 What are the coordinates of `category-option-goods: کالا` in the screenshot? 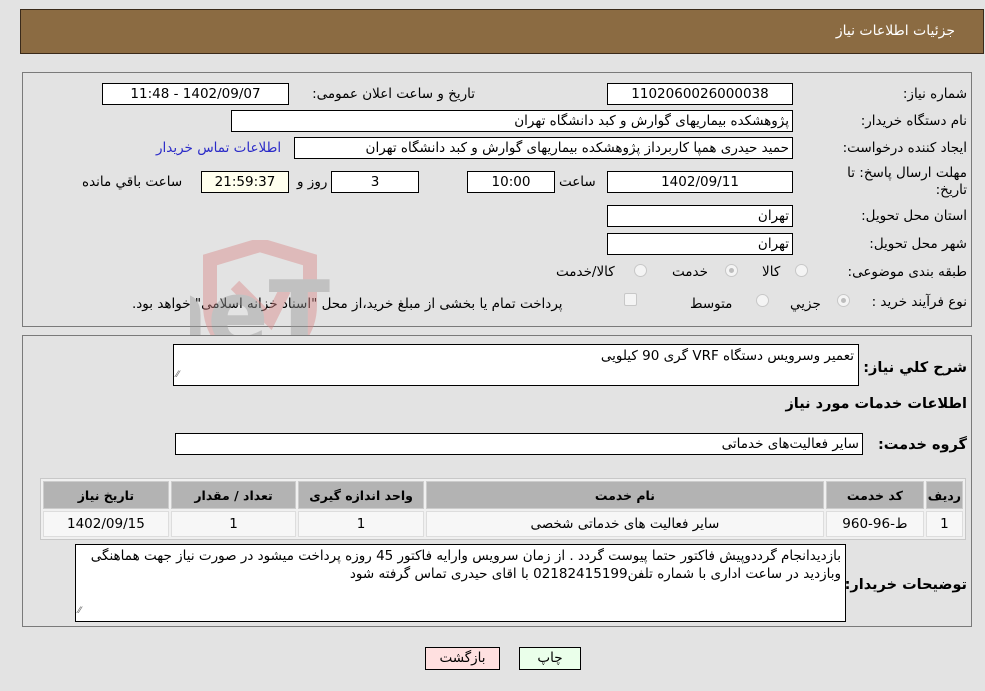 It's located at (771, 272).